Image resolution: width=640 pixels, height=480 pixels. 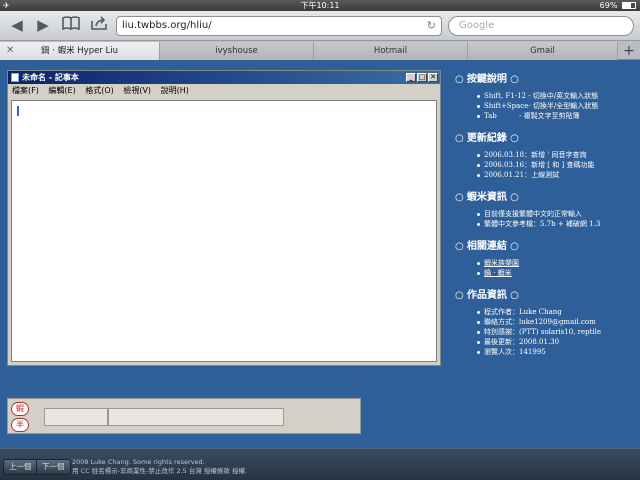 I want to click on menu-help: 說明(H), so click(x=175, y=90).